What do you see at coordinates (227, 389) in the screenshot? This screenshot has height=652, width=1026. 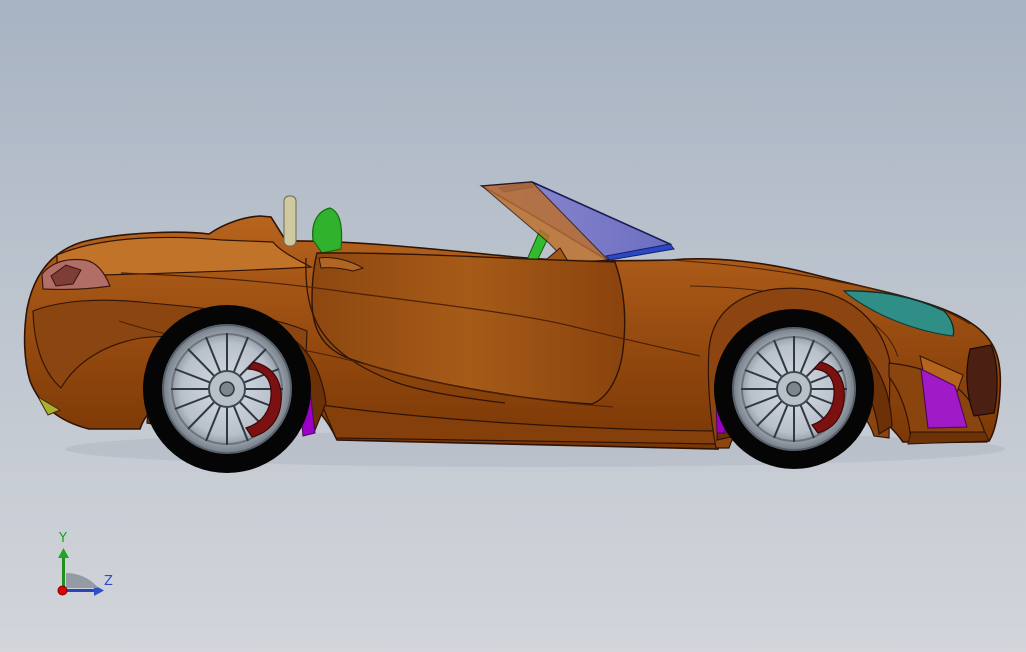 I see `rear-wheel` at bounding box center [227, 389].